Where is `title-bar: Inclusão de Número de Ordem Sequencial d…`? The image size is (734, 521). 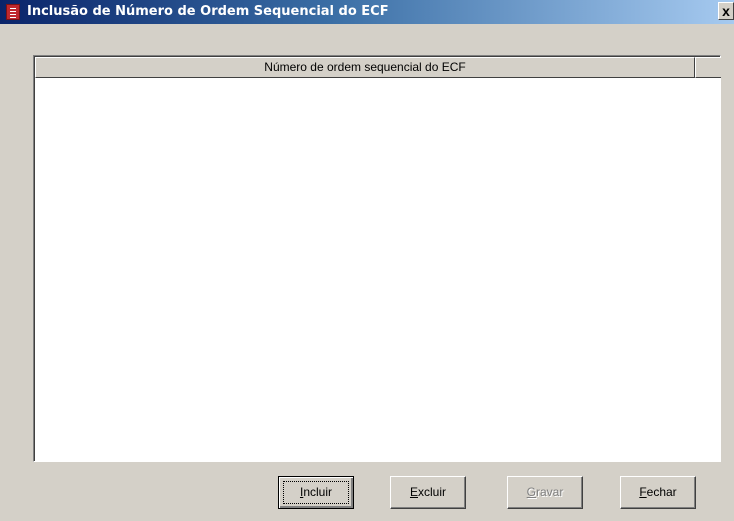
title-bar: Inclusão de Número de Ordem Sequencial d… is located at coordinates (367, 12).